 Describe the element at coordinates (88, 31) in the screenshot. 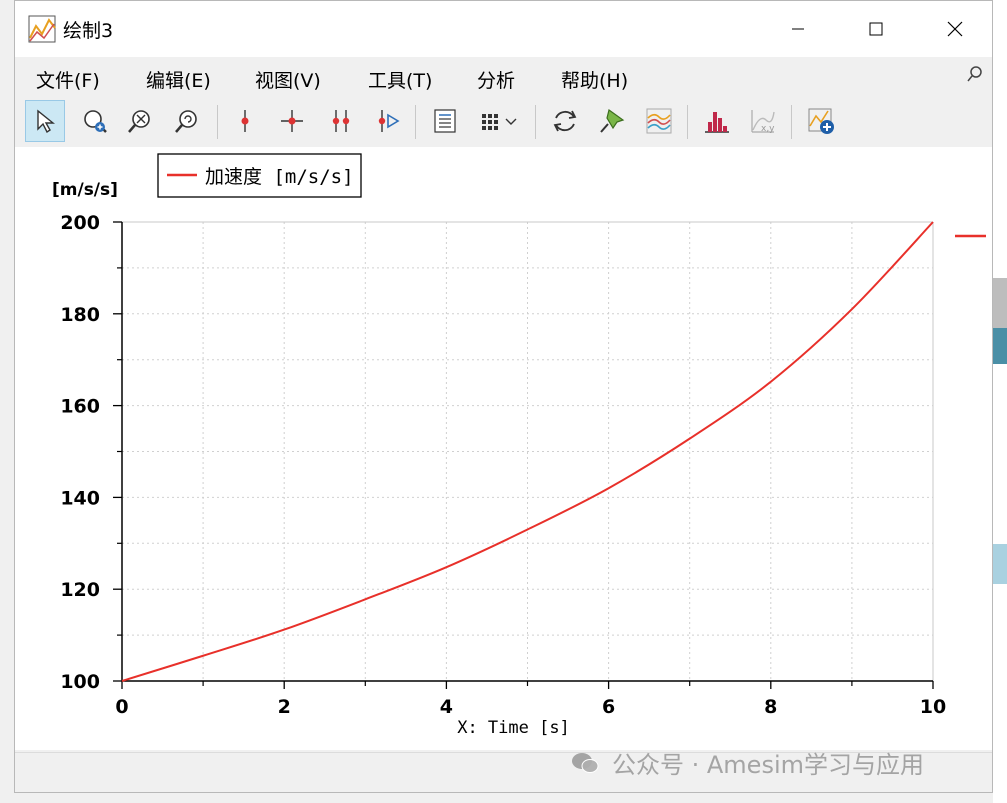

I see `window-title: 绘制3` at that location.